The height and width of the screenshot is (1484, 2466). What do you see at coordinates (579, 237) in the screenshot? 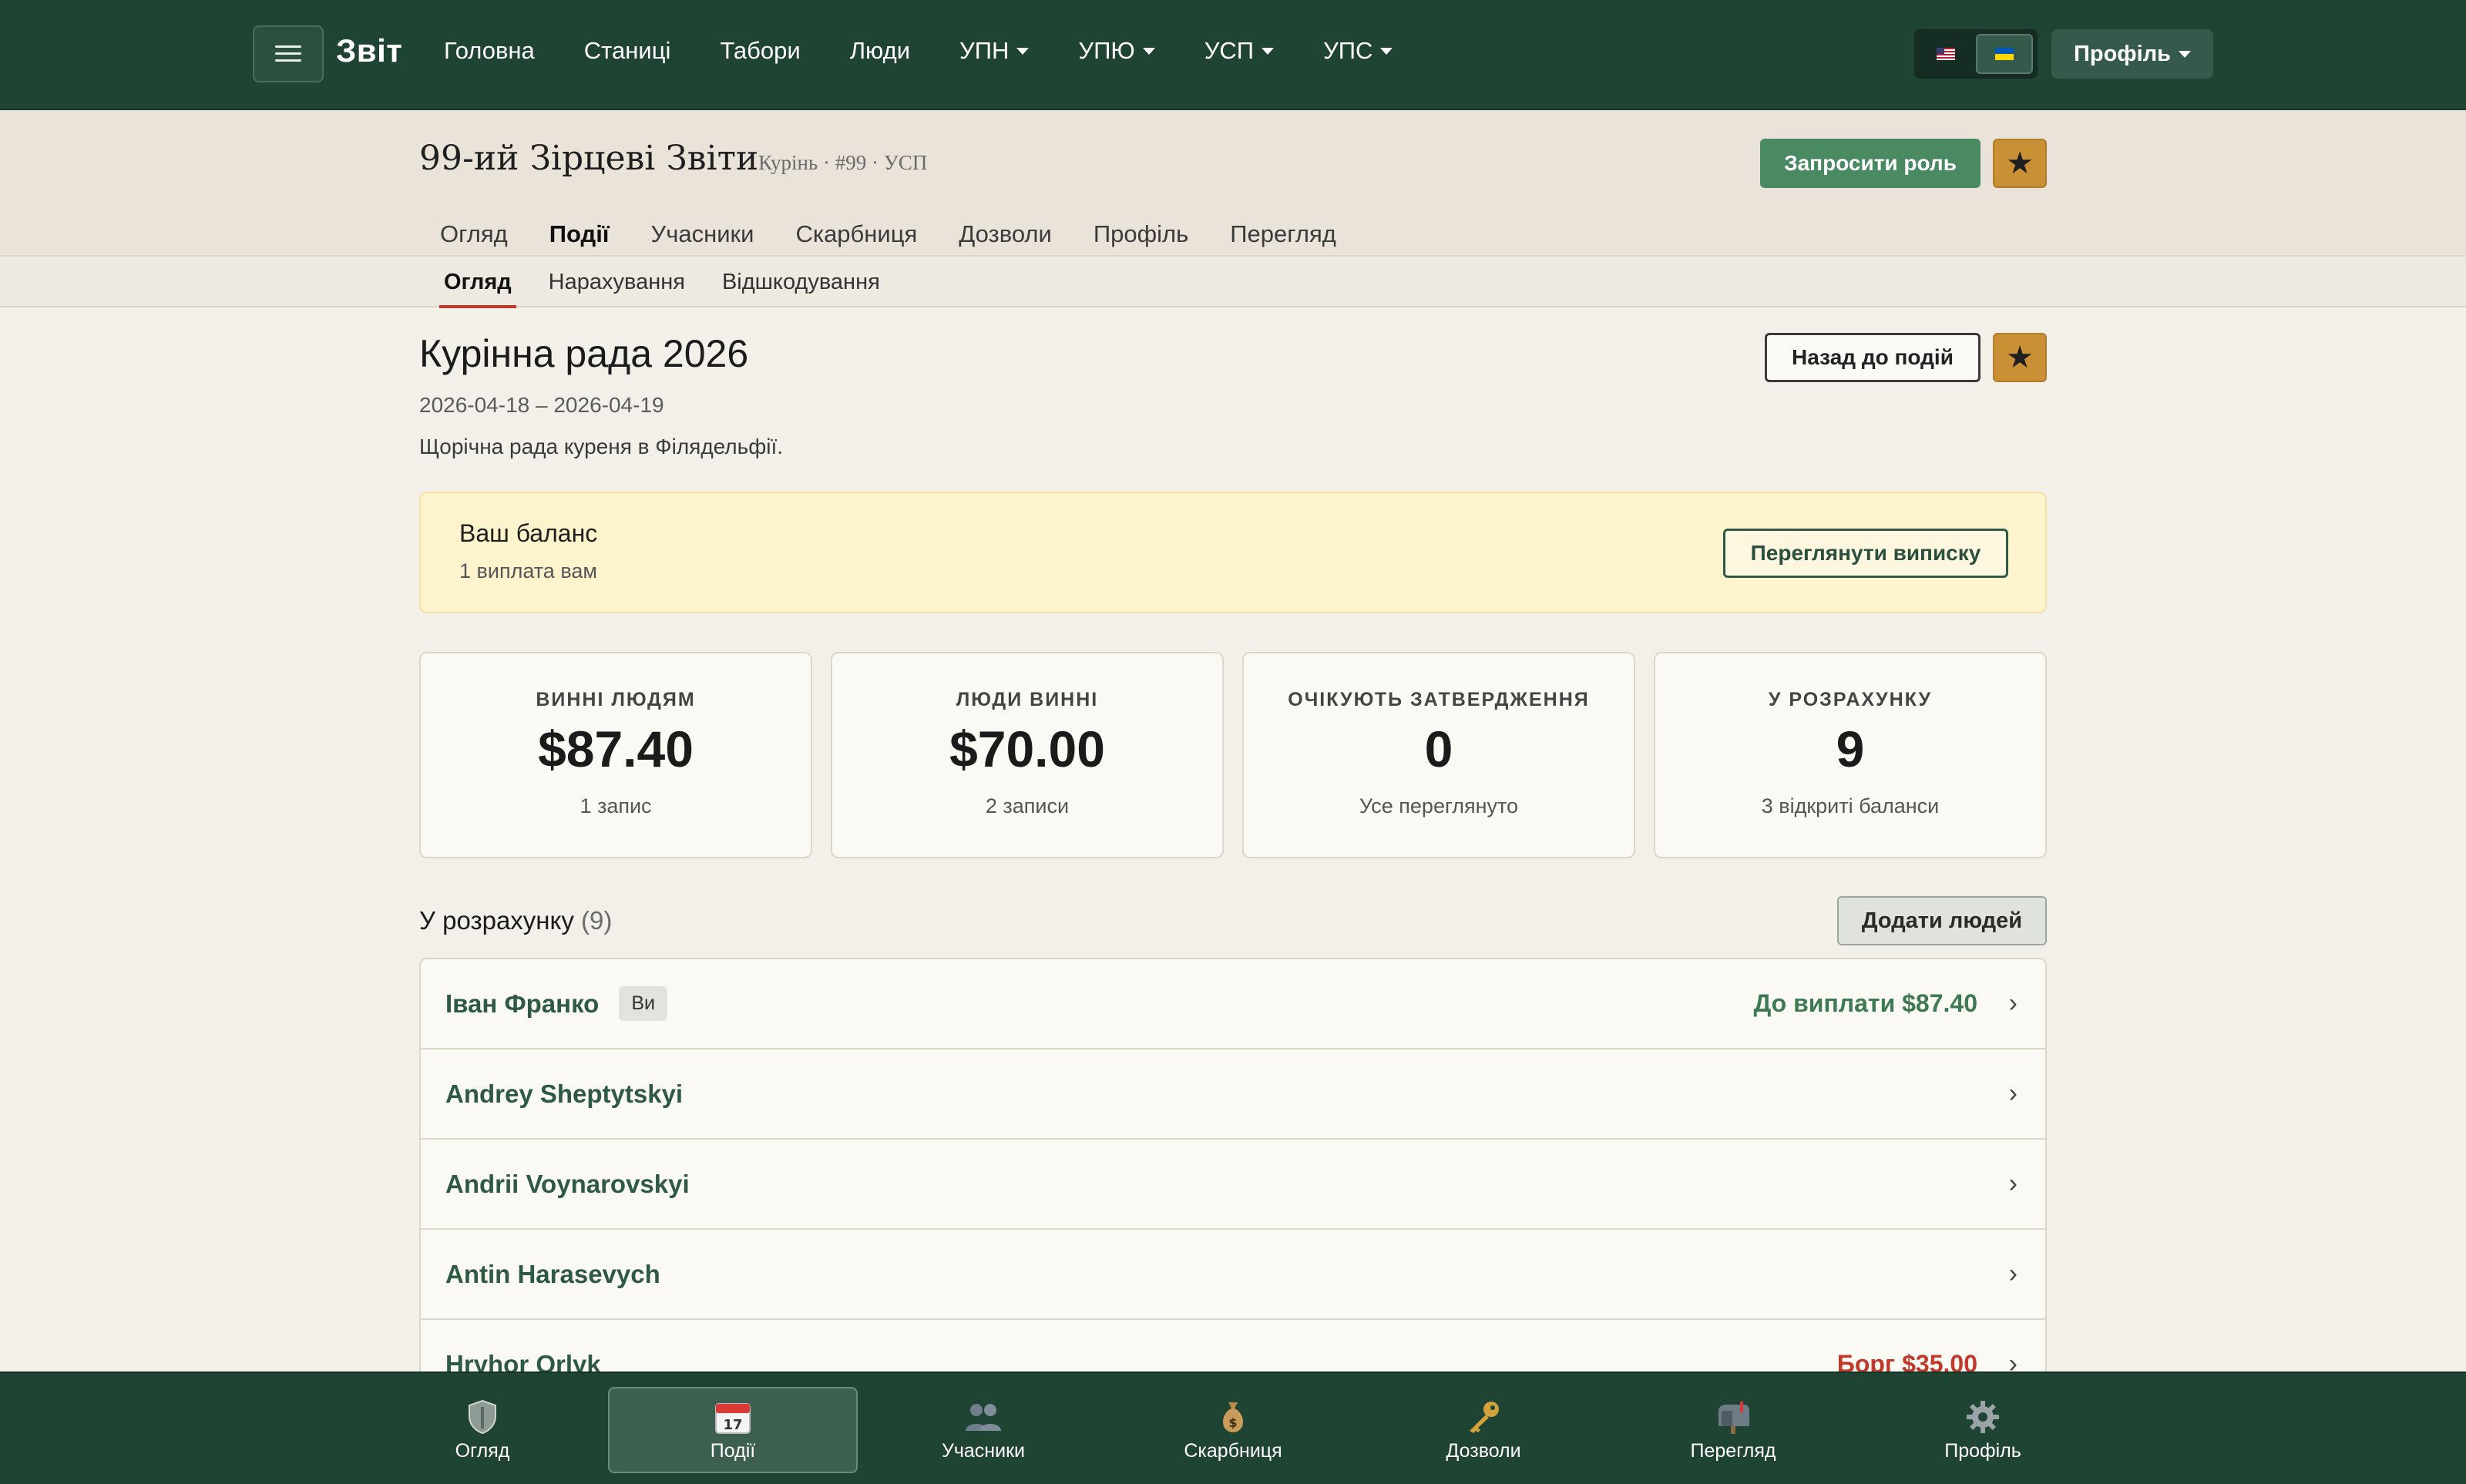
I see `tab-events: Події` at bounding box center [579, 237].